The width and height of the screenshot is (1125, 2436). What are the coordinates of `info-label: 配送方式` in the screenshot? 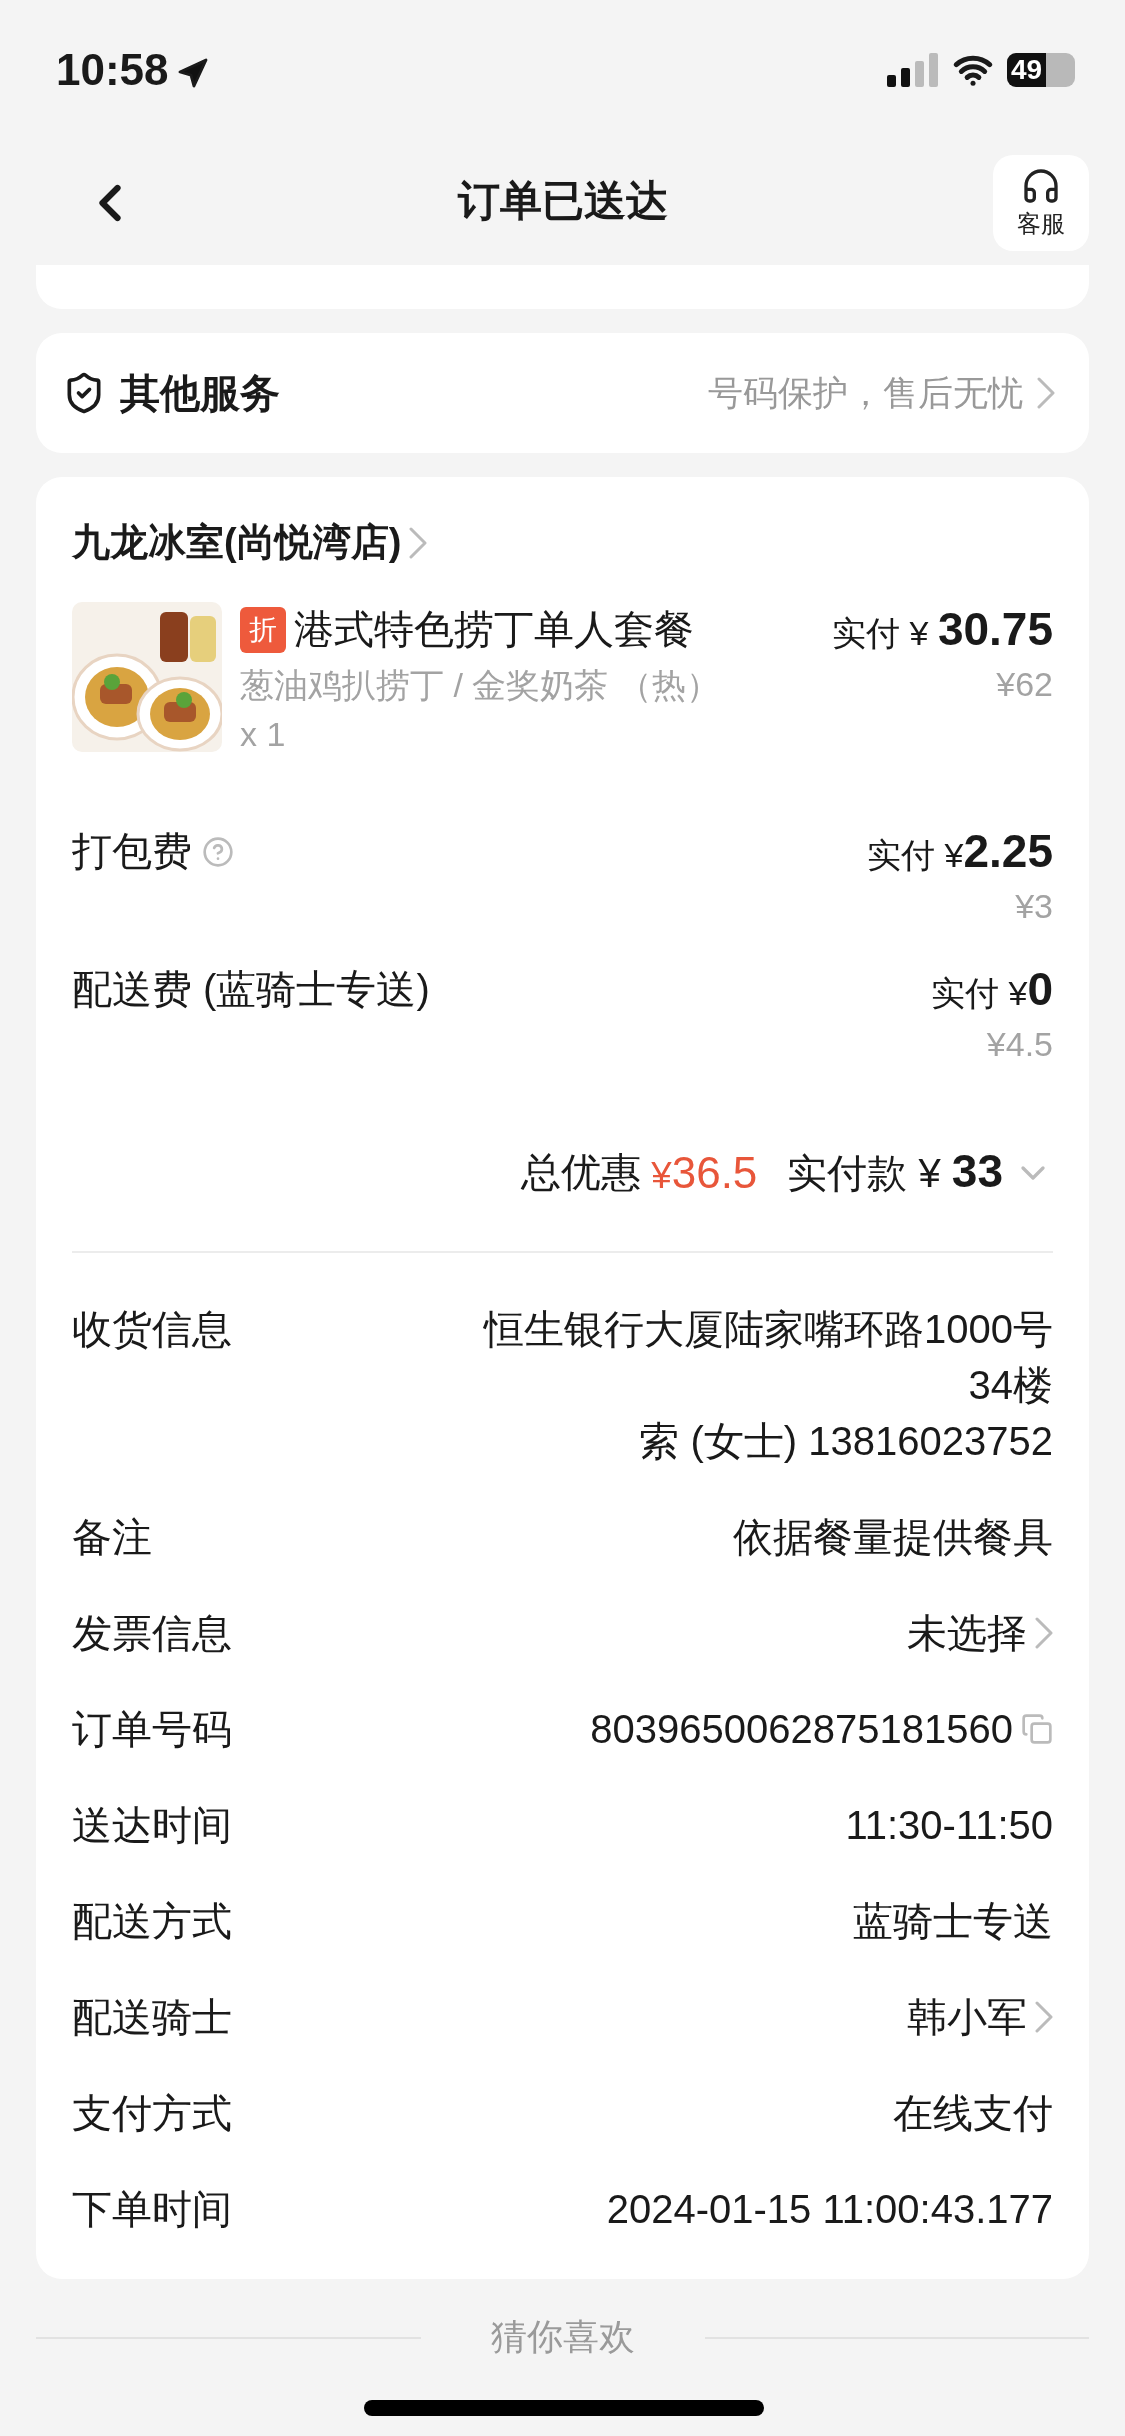 It's located at (152, 1921).